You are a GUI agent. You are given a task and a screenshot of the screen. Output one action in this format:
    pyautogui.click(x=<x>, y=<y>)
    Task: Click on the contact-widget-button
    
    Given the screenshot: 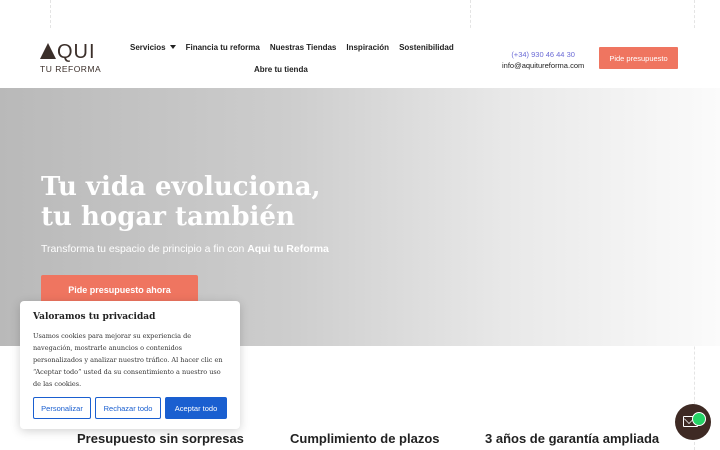 What is the action you would take?
    pyautogui.click(x=693, y=422)
    